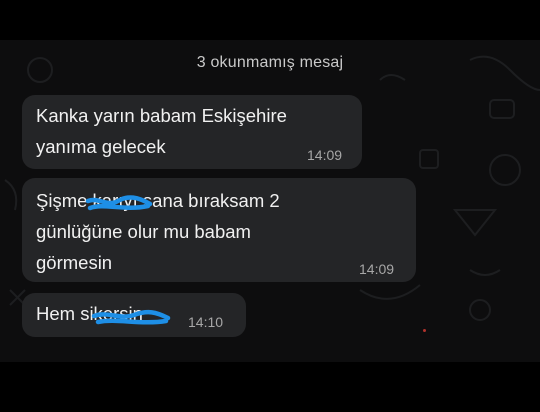 The image size is (540, 412). I want to click on message-line: günlüğüne olur mu babam, so click(143, 231).